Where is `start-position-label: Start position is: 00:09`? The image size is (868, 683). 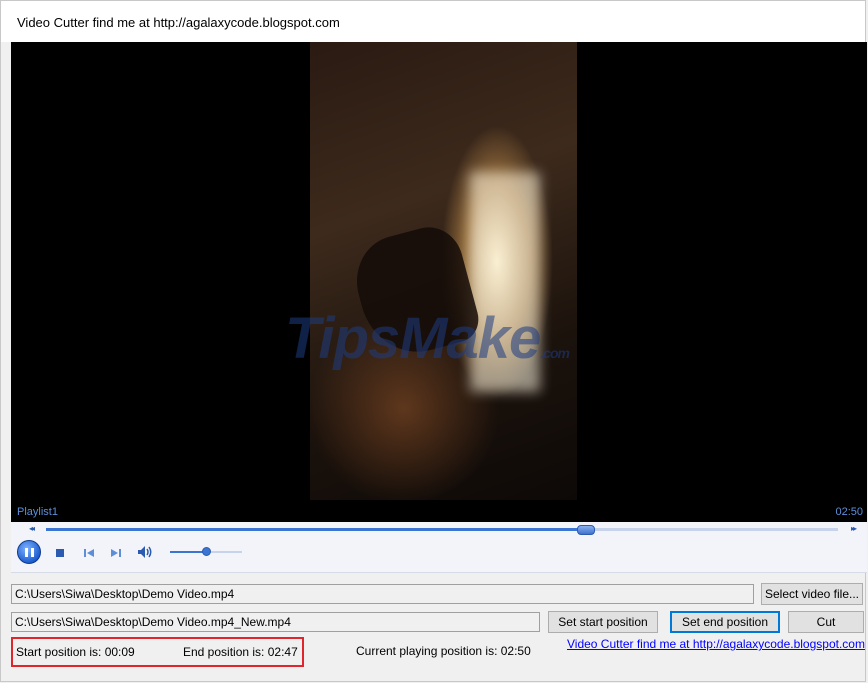 start-position-label: Start position is: 00:09 is located at coordinates (75, 652).